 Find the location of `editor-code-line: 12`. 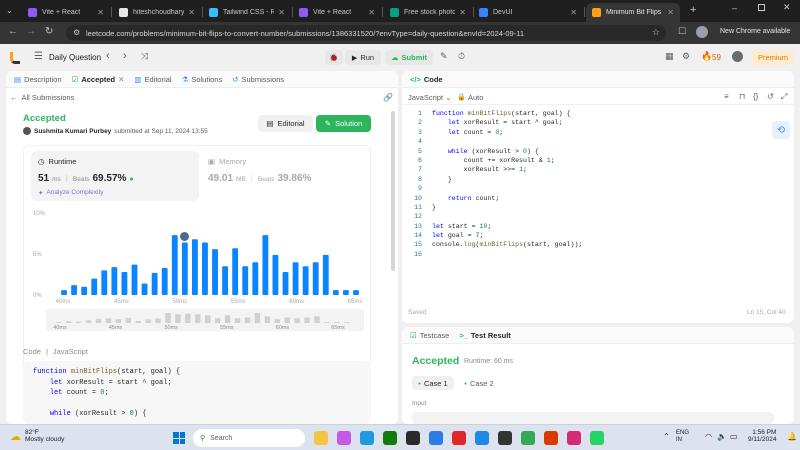

editor-code-line: 12 is located at coordinates (595, 216).